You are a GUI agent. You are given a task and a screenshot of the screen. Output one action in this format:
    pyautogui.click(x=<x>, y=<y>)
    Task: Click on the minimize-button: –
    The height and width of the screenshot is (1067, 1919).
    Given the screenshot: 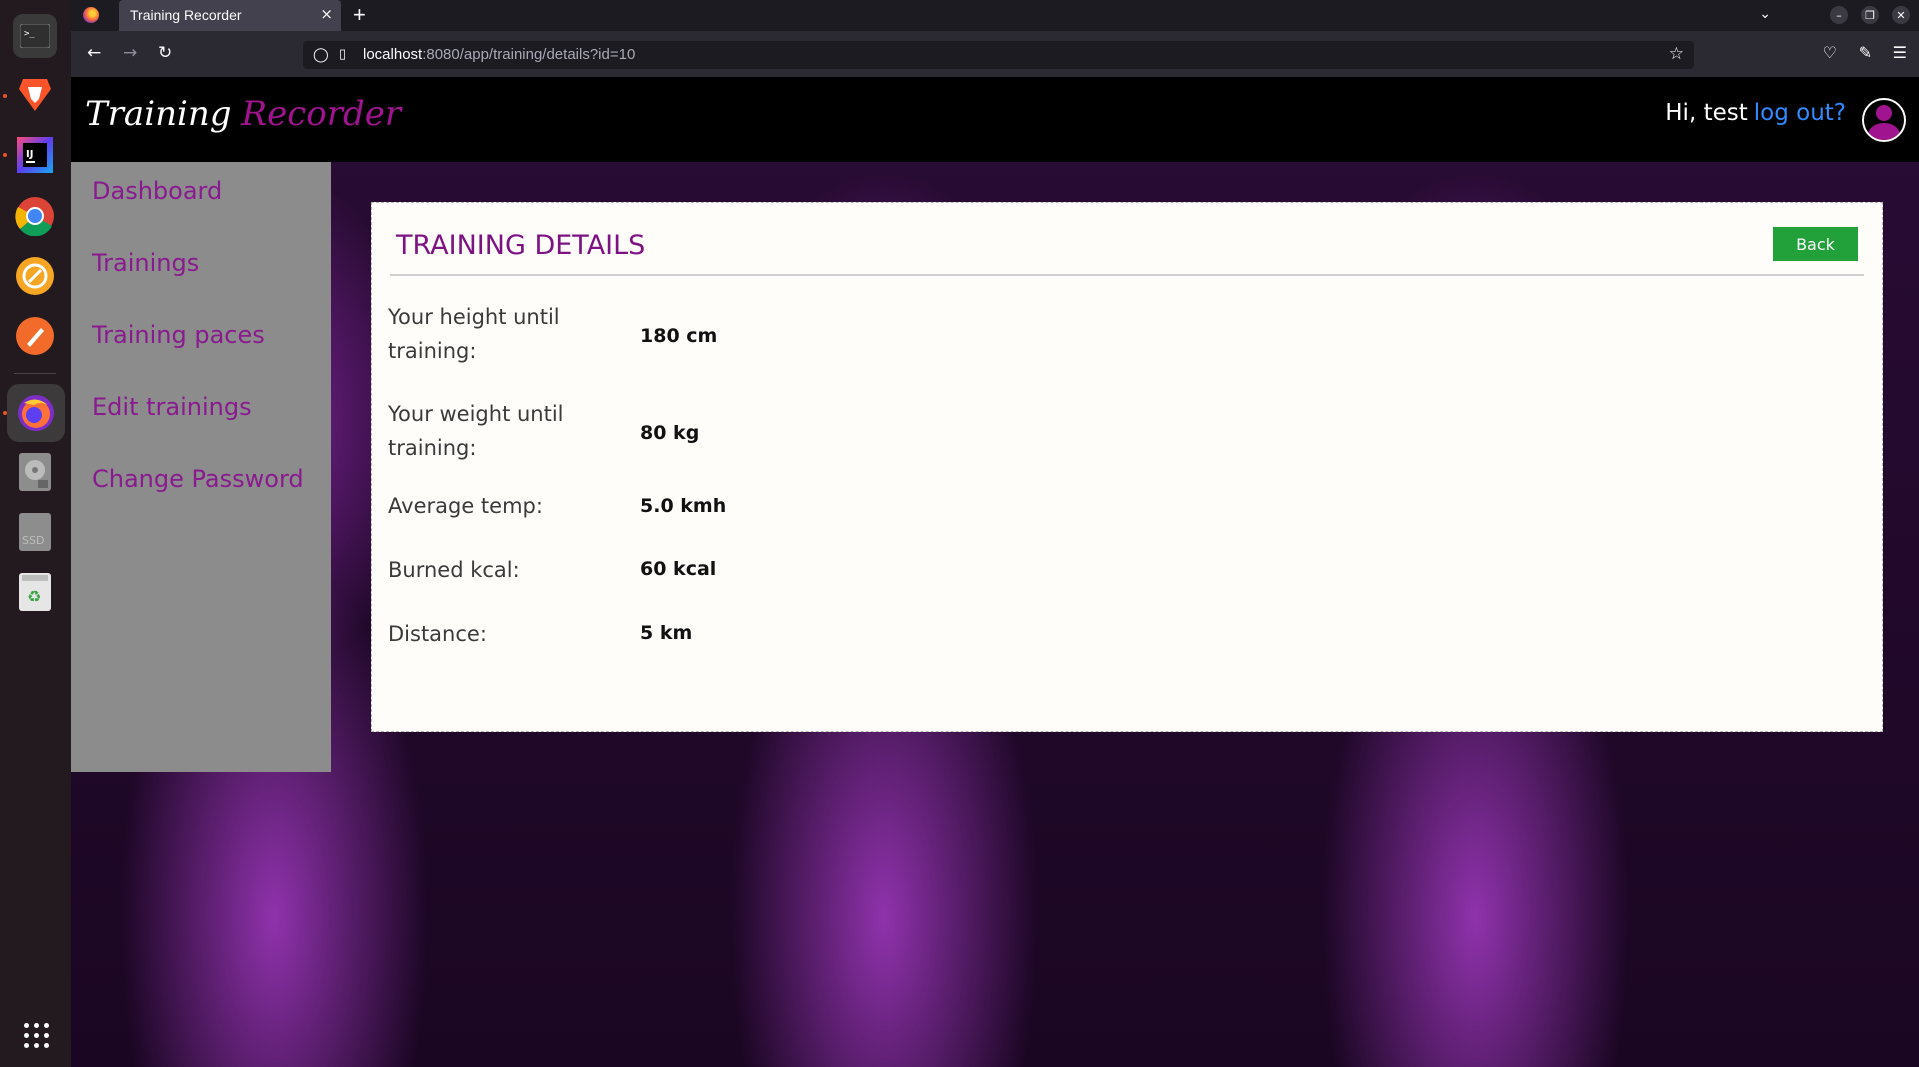 What is the action you would take?
    pyautogui.click(x=1839, y=15)
    